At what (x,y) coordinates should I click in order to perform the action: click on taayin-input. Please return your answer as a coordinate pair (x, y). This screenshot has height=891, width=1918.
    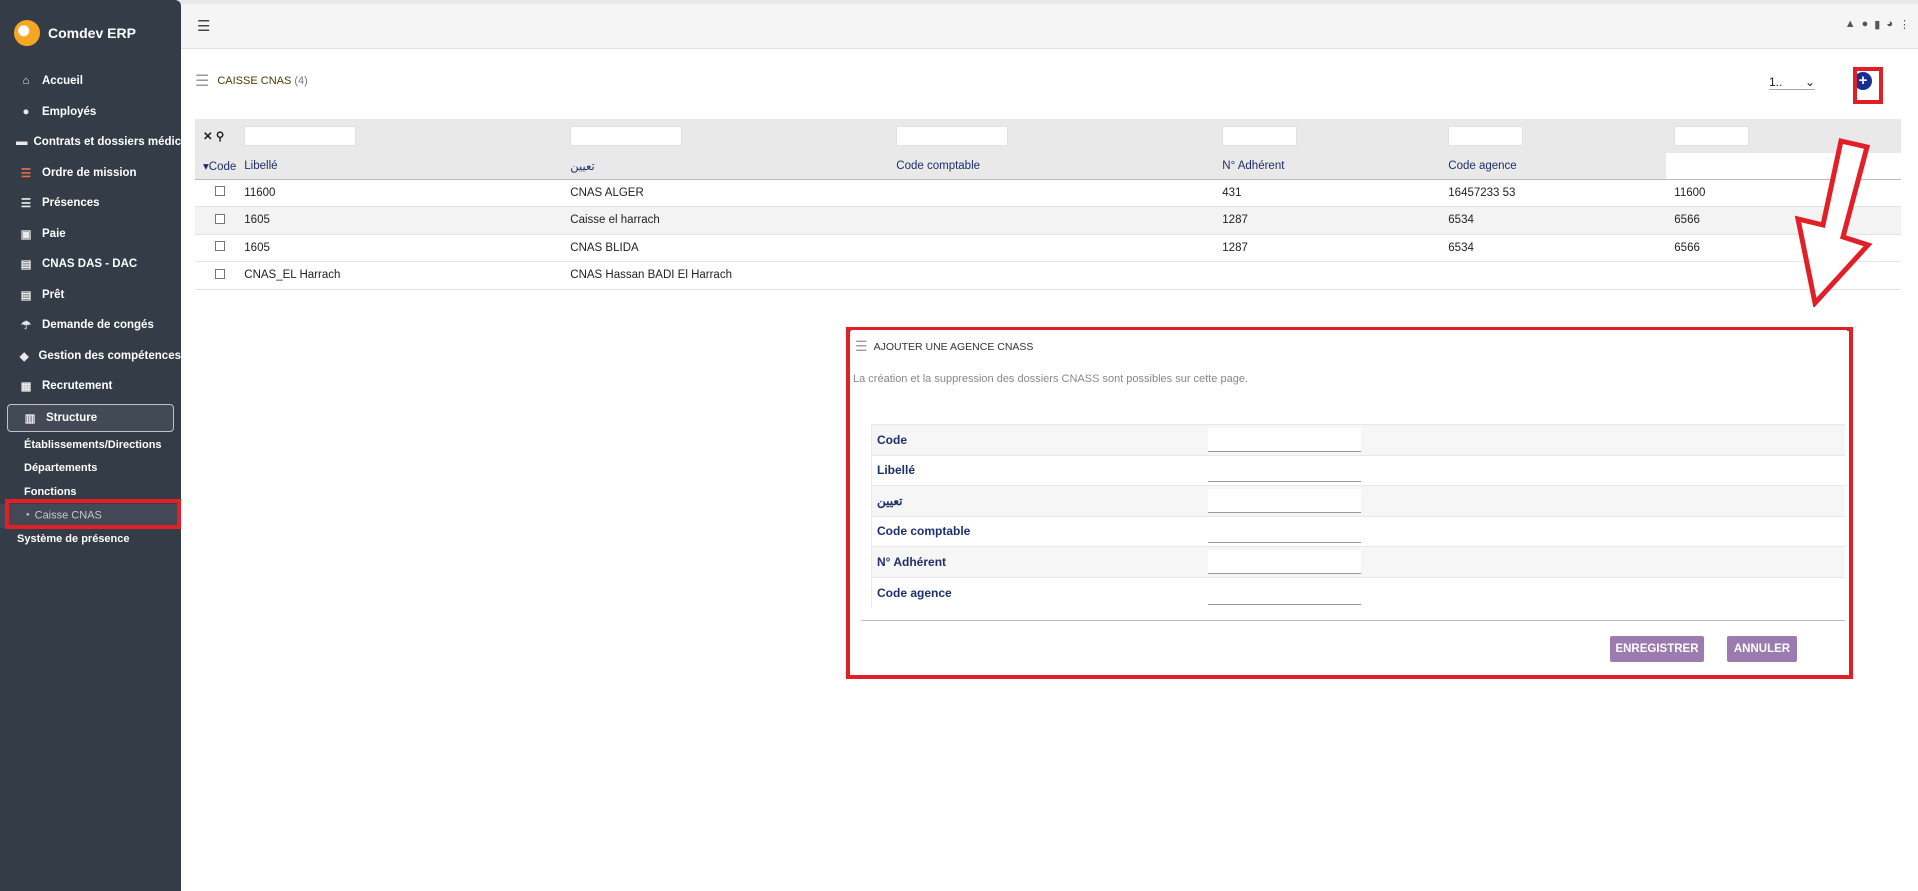
    Looking at the image, I should click on (1284, 500).